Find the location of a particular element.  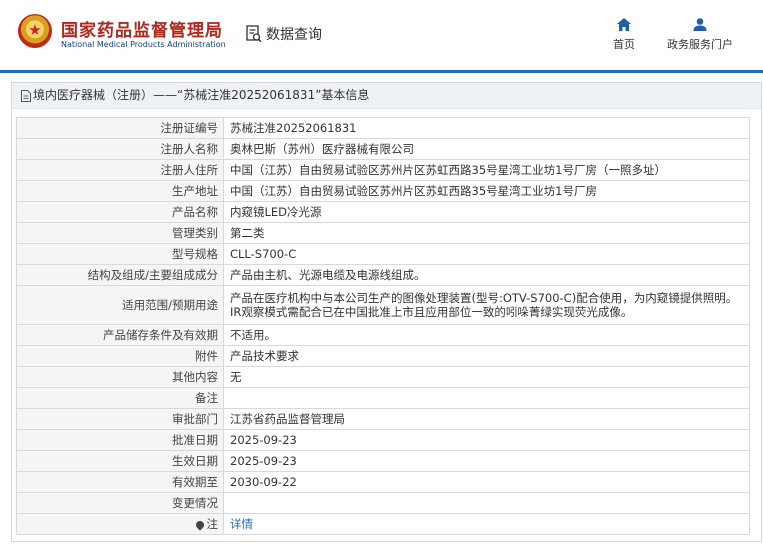

nav-service-portal-label: 政务服务门户 is located at coordinates (700, 44).